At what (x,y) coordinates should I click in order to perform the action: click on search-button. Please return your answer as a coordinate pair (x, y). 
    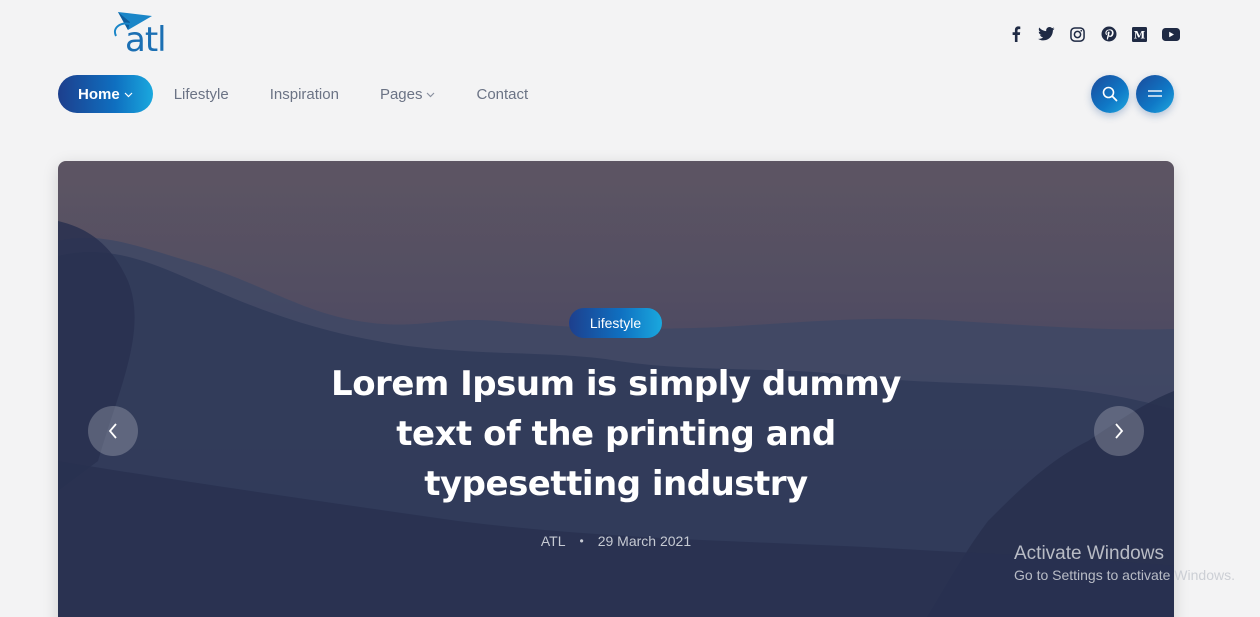
    Looking at the image, I should click on (1110, 94).